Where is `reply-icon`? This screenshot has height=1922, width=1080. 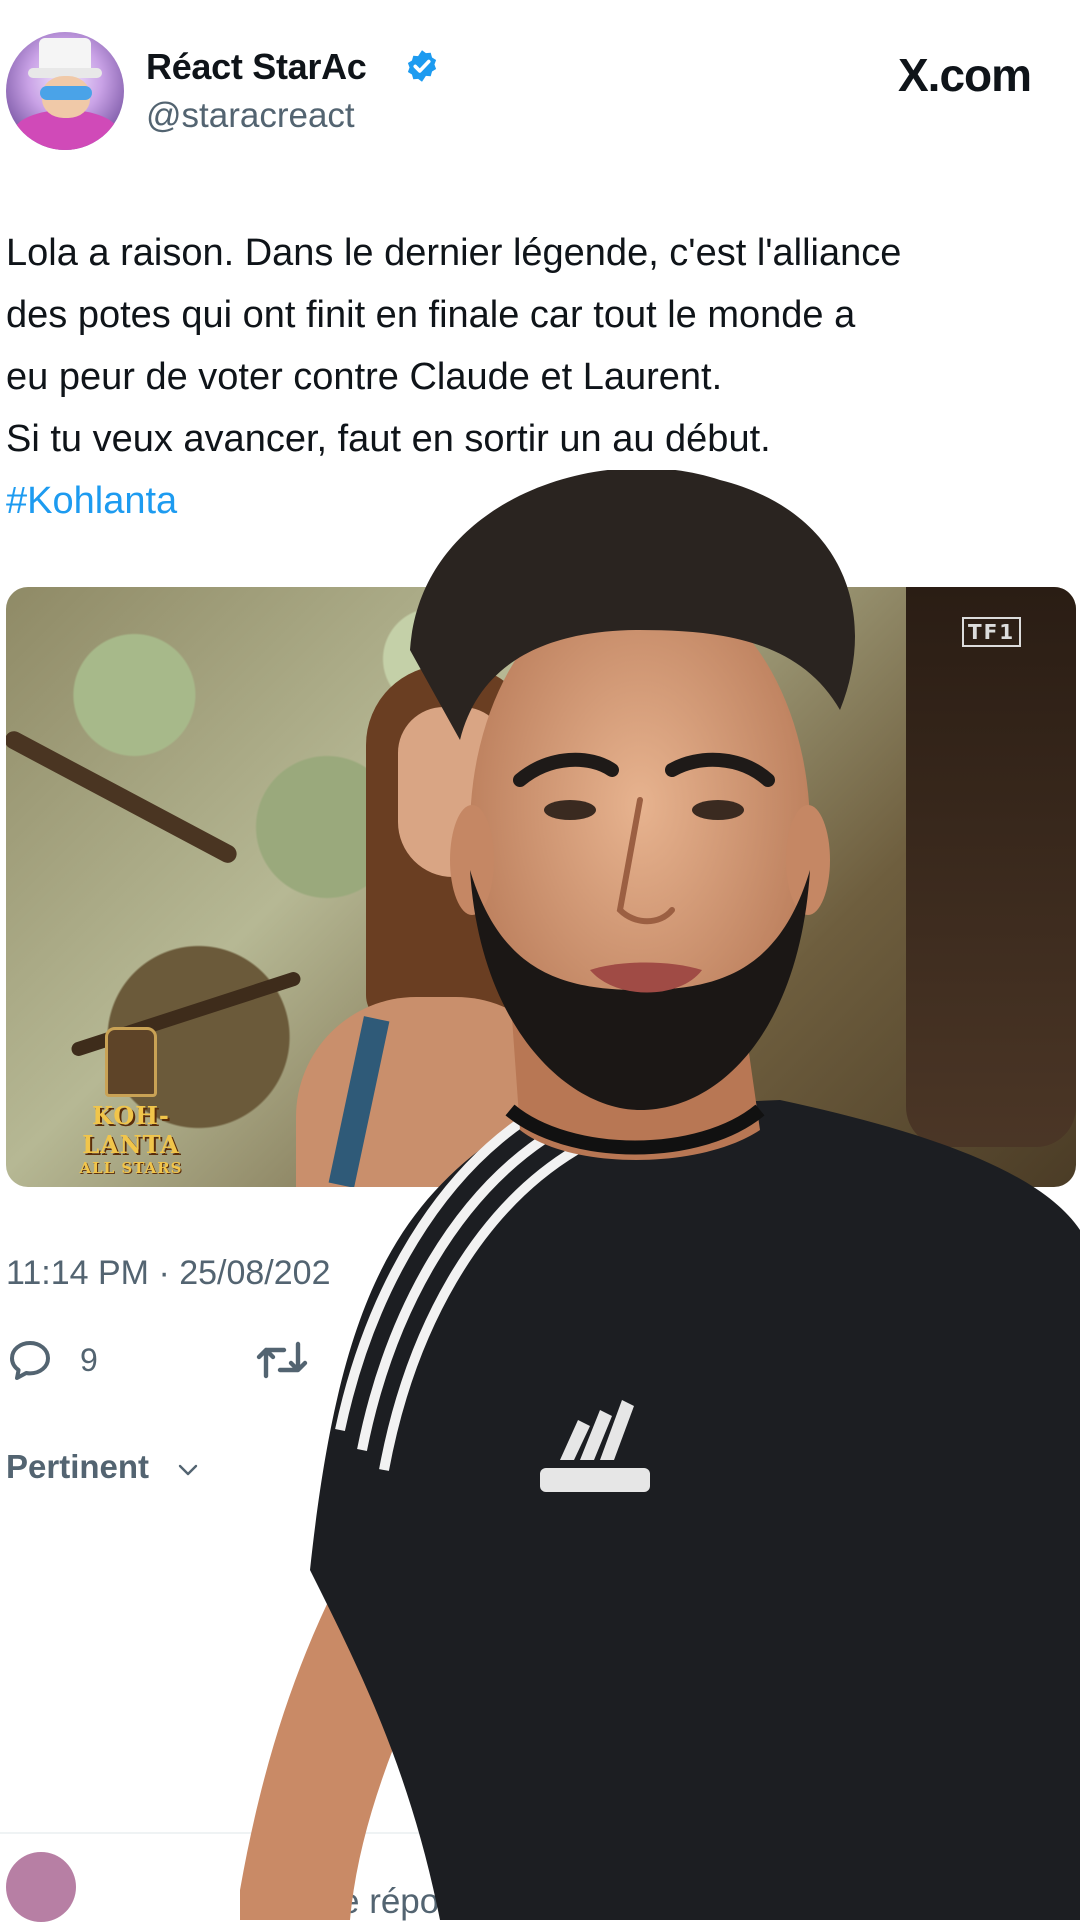
reply-icon is located at coordinates (30, 1360).